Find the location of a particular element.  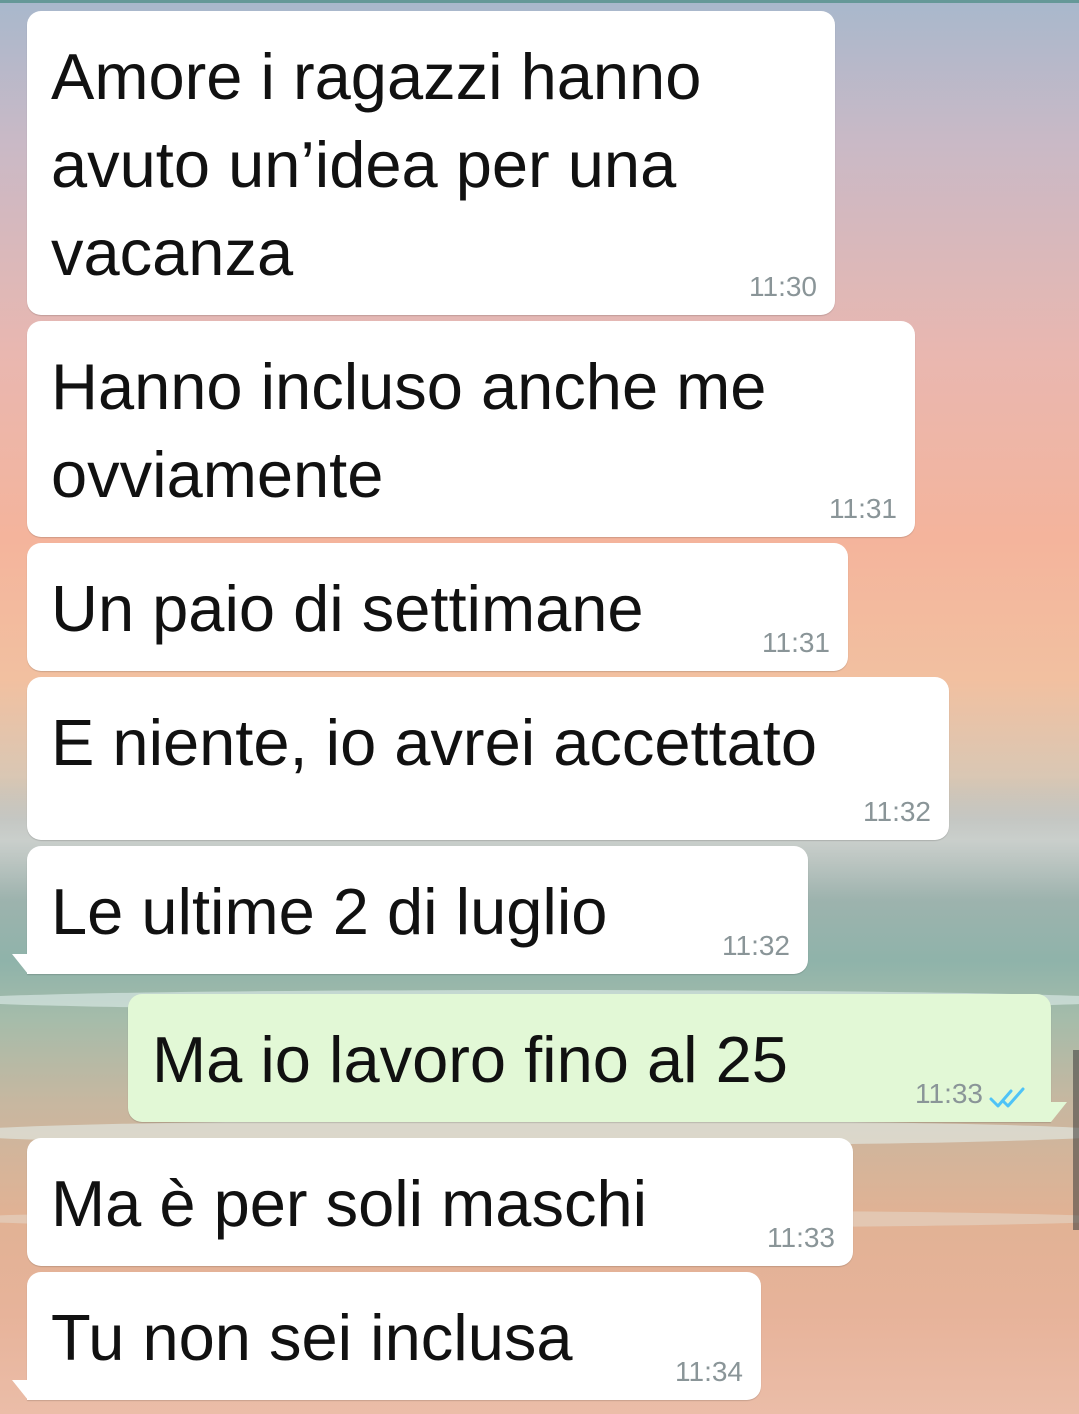

message-text: Le ultime 2 di luglio is located at coordinates (329, 911).